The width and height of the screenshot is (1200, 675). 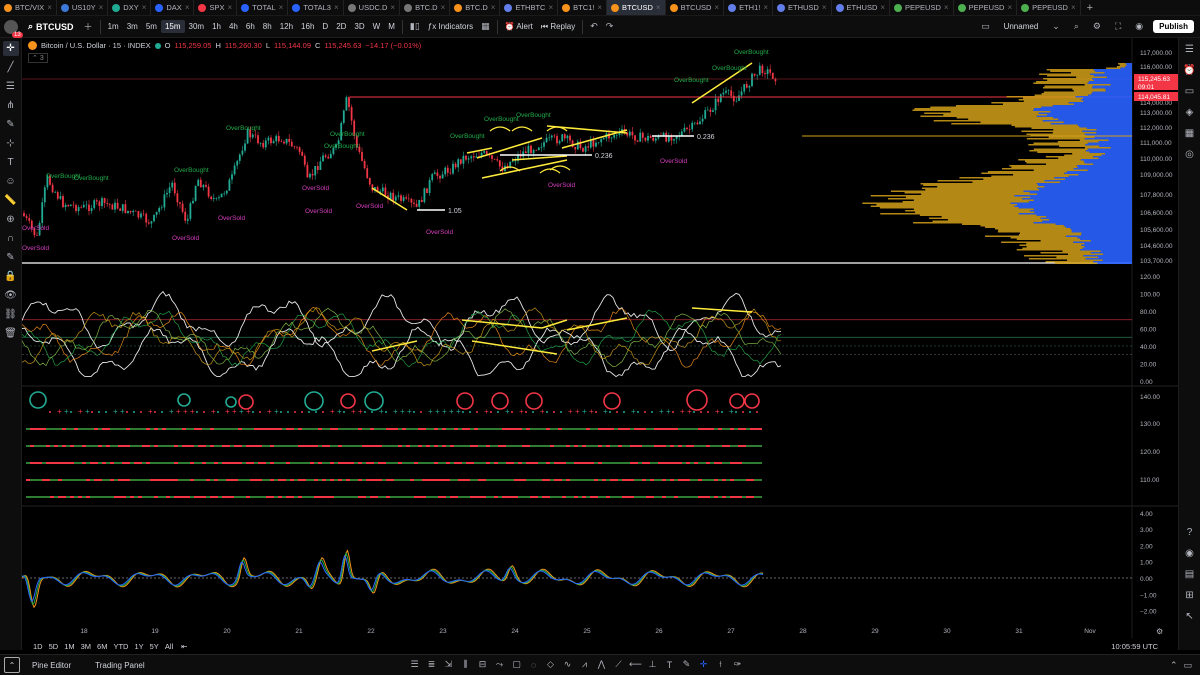 I want to click on text-icon: T, so click(x=11, y=162).